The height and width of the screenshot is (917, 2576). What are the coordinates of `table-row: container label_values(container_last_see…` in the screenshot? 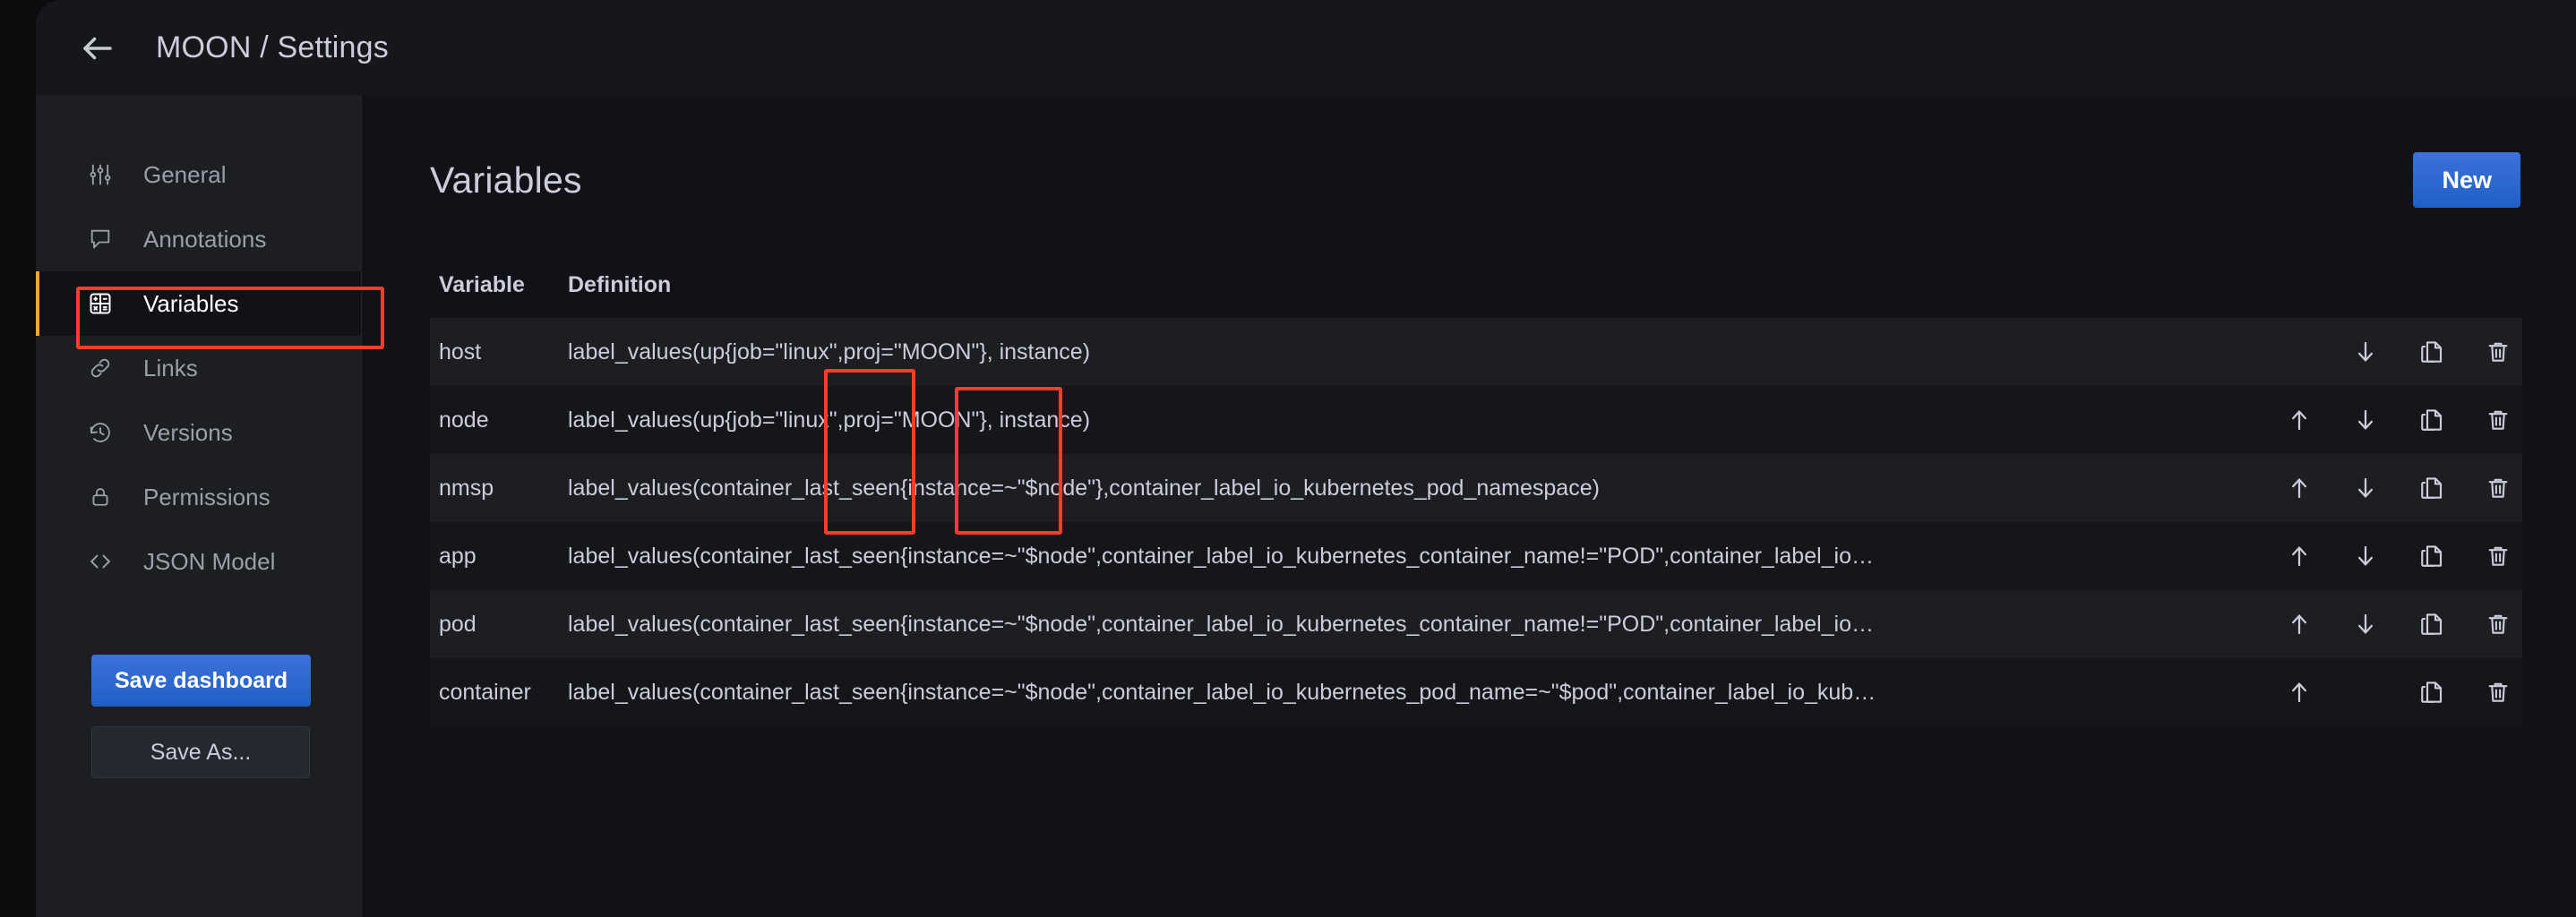 It's located at (1476, 692).